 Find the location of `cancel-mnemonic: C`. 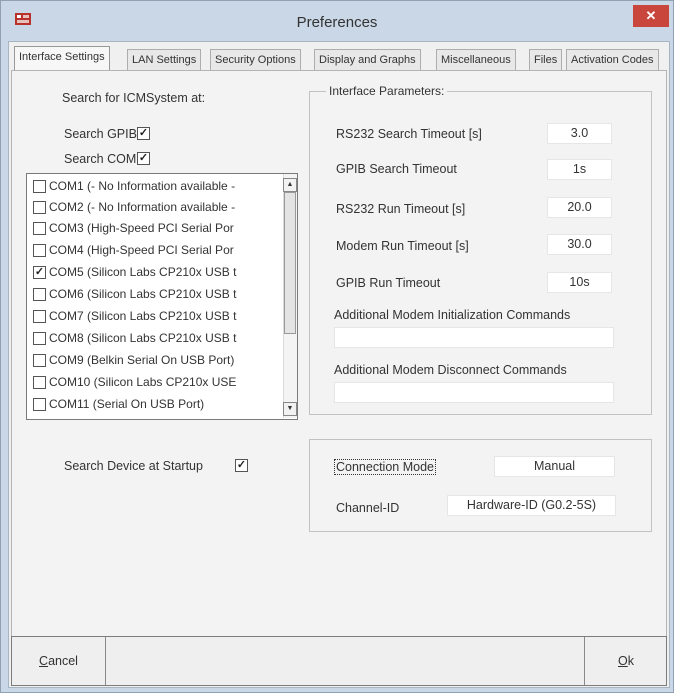

cancel-mnemonic: C is located at coordinates (44, 661).